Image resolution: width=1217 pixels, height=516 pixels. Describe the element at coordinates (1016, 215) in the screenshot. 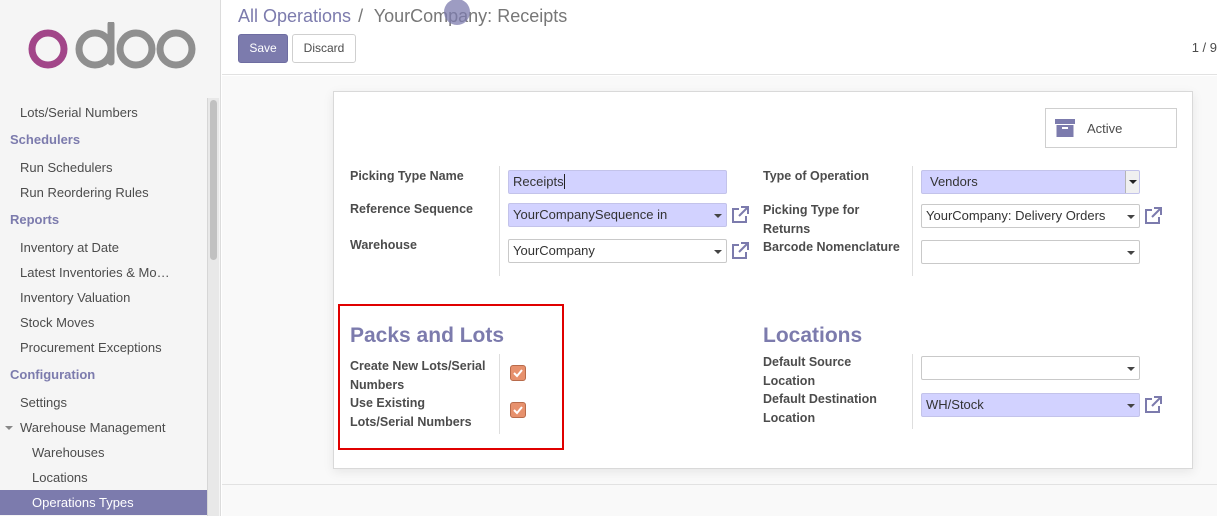

I see `return-picking-type-value: YourCompany: Delivery Orders` at that location.